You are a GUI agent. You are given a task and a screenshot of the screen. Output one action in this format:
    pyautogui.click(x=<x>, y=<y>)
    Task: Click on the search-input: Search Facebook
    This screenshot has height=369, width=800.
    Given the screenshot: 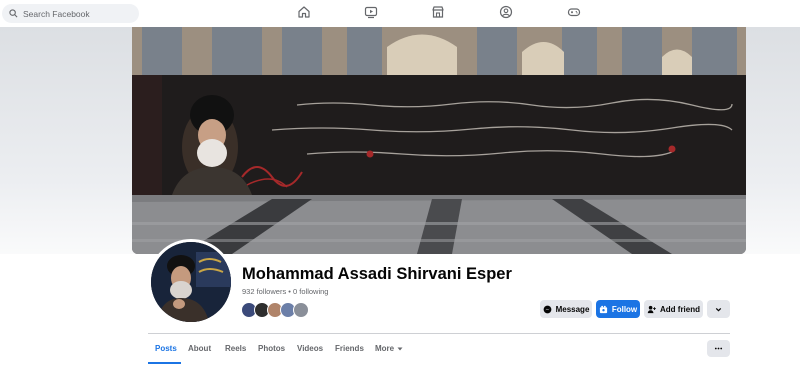 What is the action you would take?
    pyautogui.click(x=70, y=13)
    